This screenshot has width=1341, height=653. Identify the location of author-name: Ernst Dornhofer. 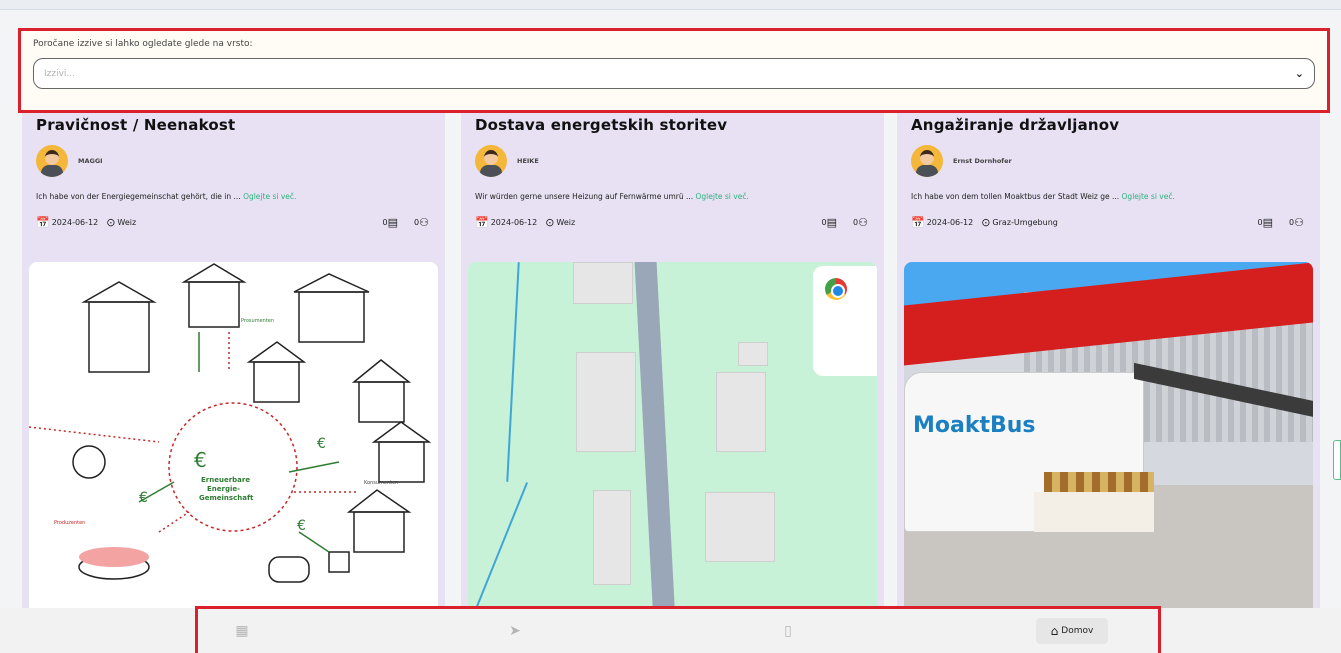
(982, 161).